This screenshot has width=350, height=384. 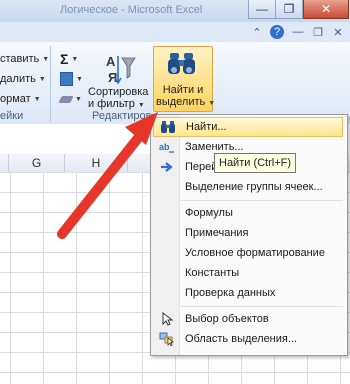 I want to click on fill-button: ▼, so click(x=71, y=79).